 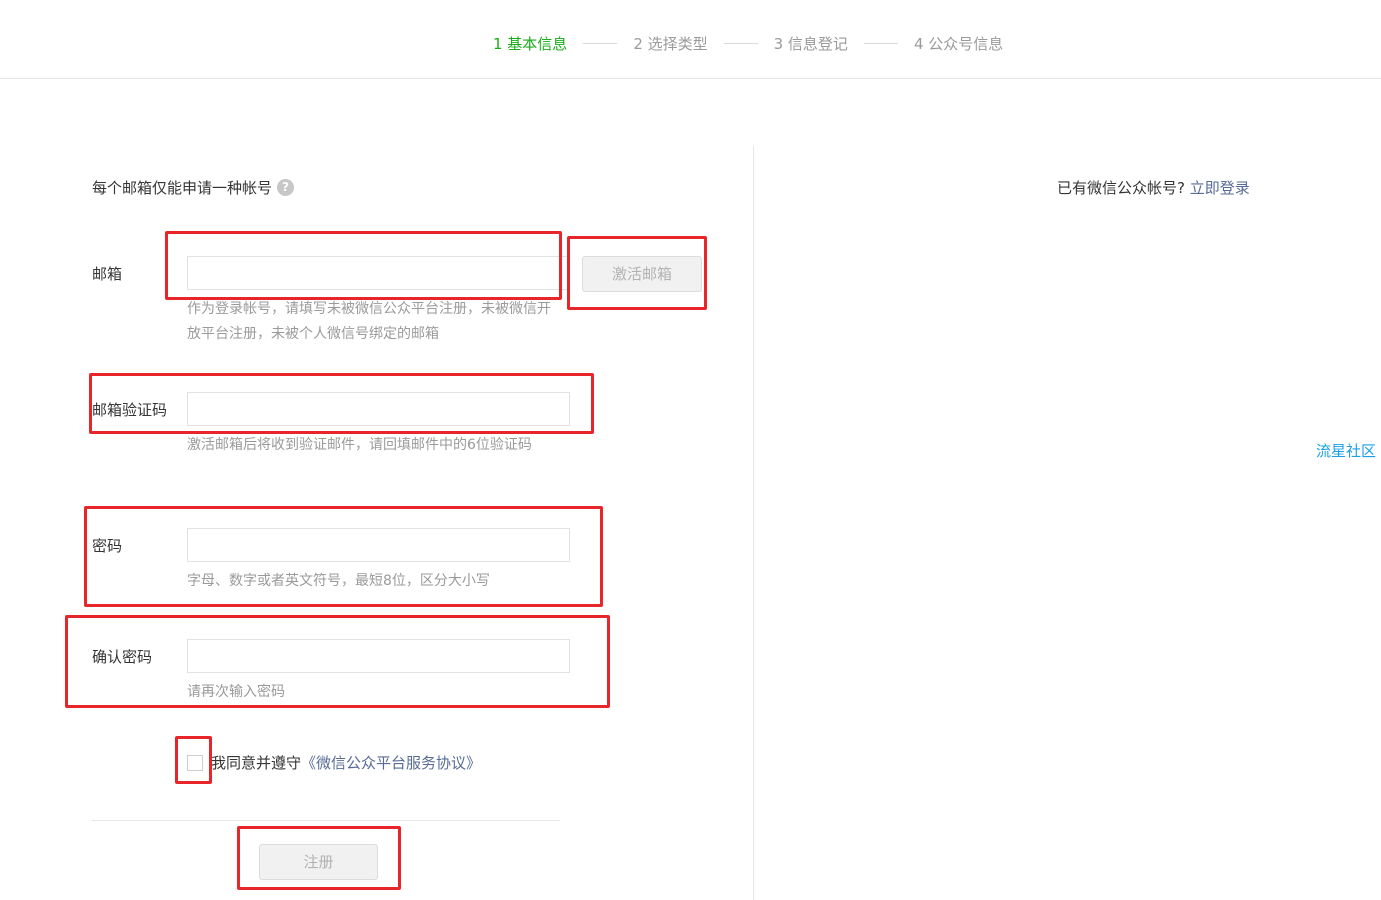 I want to click on login-prompt: 已有微信公众帐号? 立即登录, so click(x=1153, y=187).